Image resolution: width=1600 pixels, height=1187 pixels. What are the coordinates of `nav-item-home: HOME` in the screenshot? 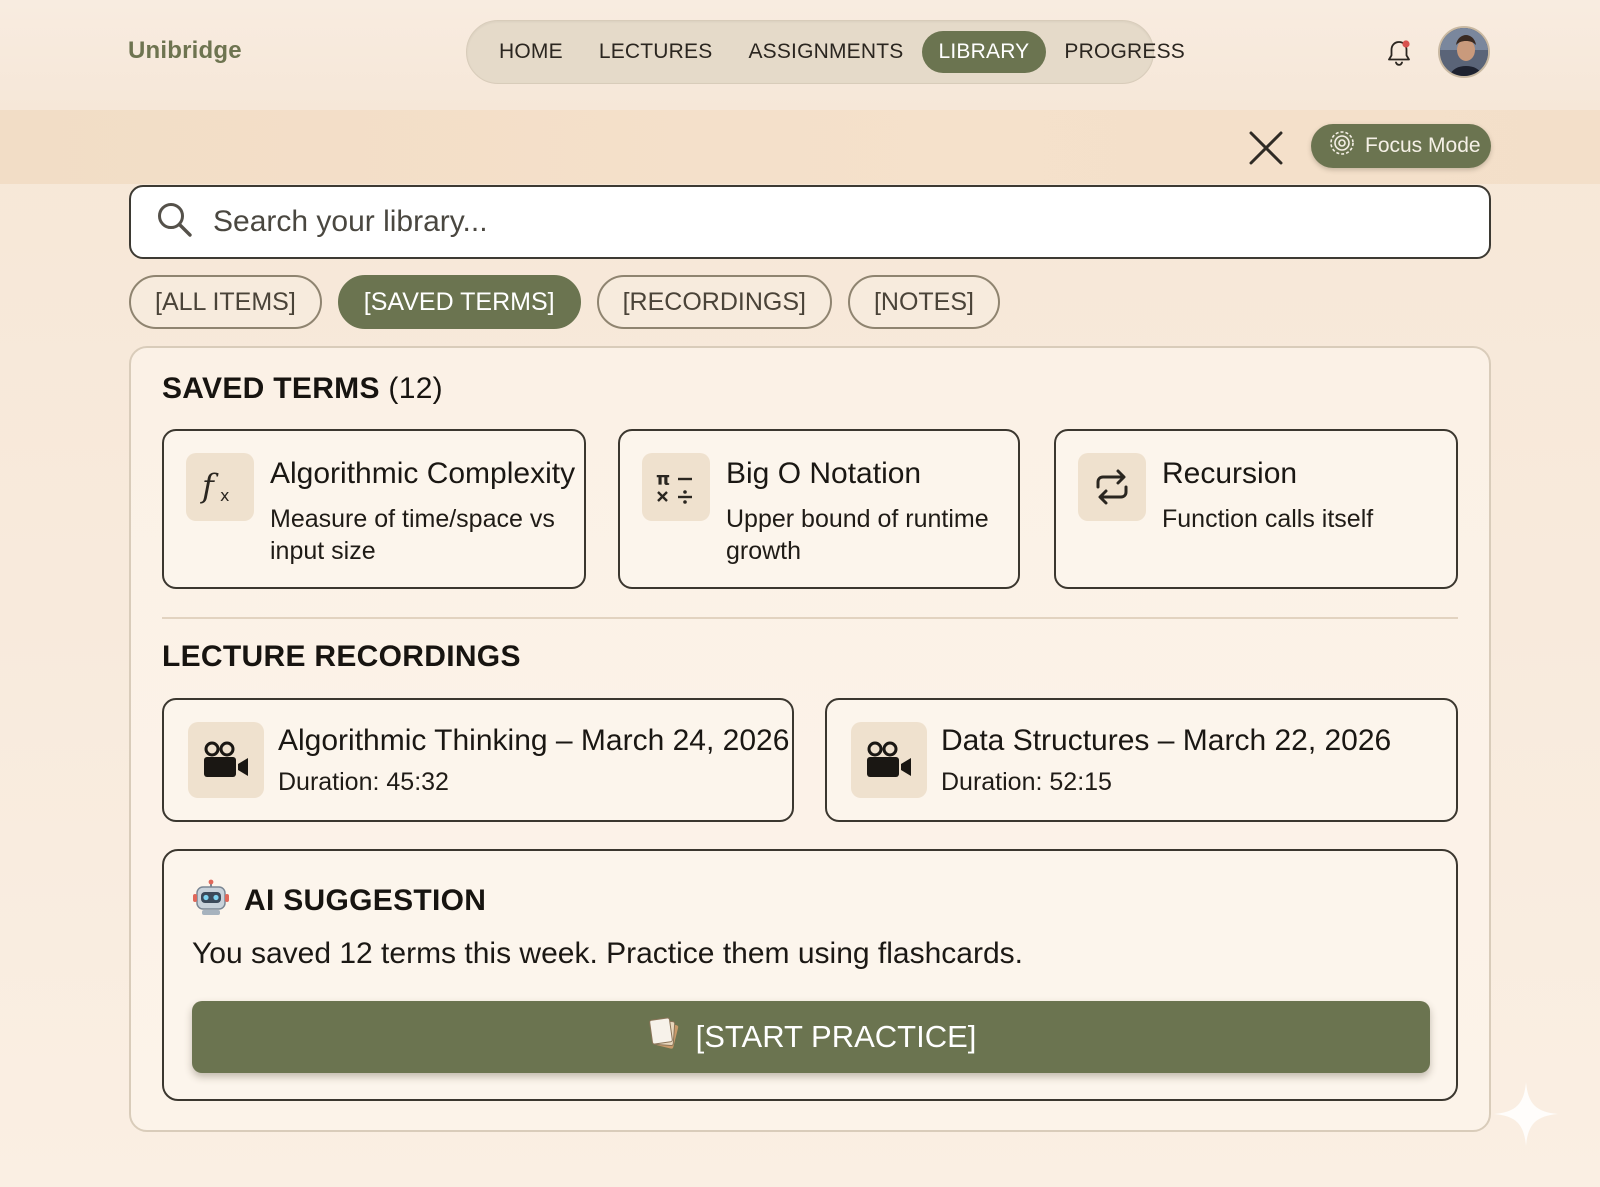 It's located at (531, 52).